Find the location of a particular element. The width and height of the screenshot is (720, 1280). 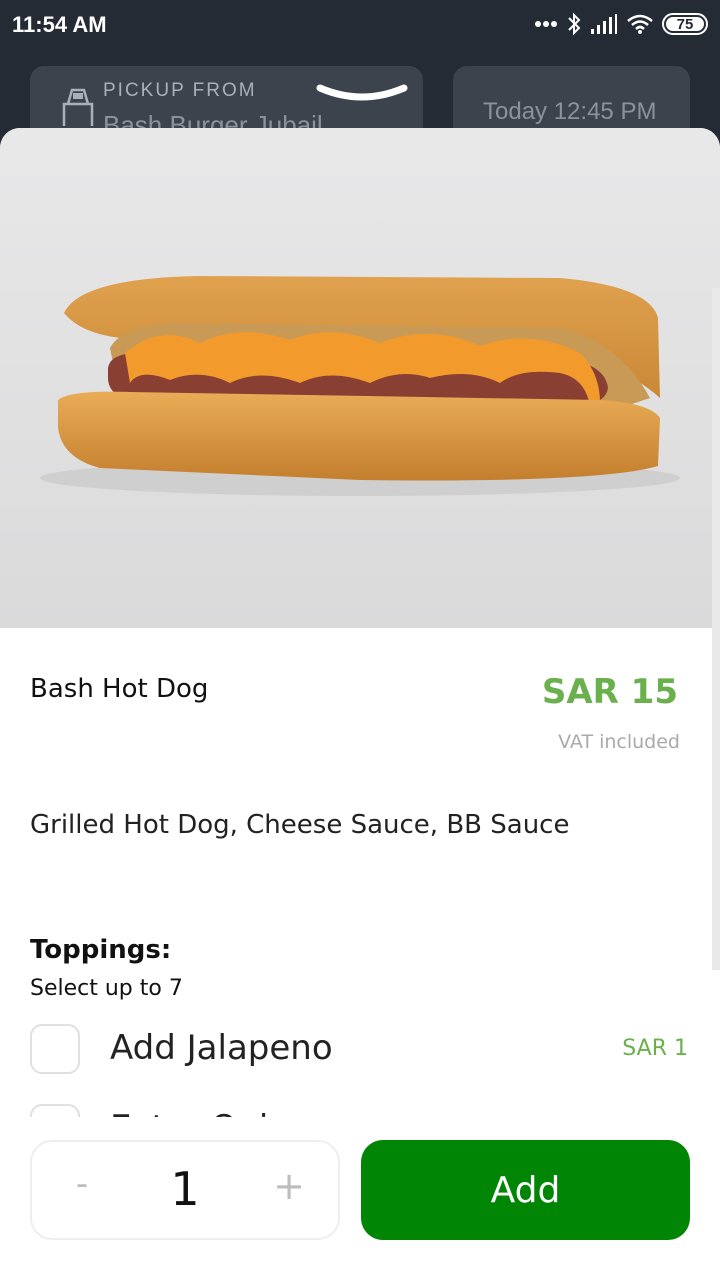

battery-indicator: 75 is located at coordinates (685, 24).